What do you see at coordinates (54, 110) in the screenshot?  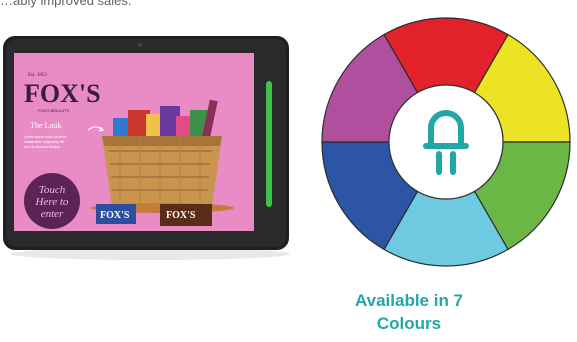 I see `brand-sub-text: FOX'S BISCUITS` at bounding box center [54, 110].